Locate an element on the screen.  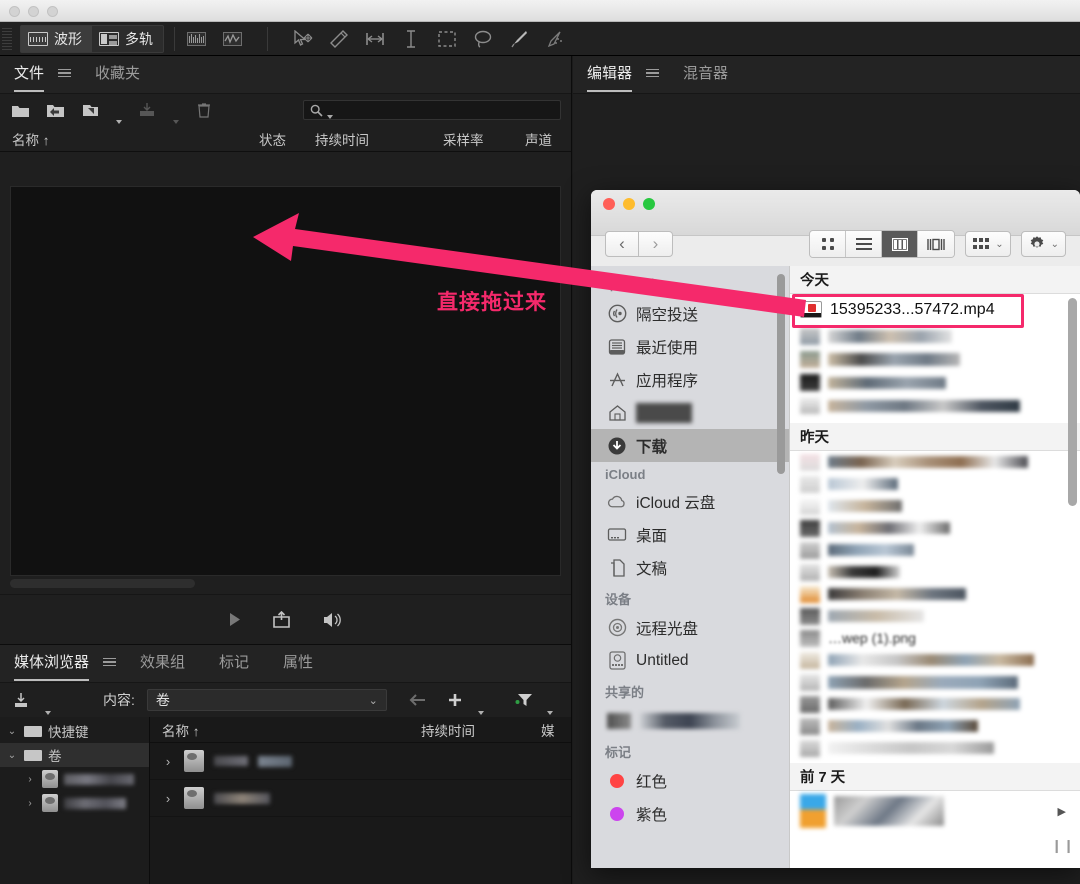
finder-close-button is located at coordinates (609, 204).